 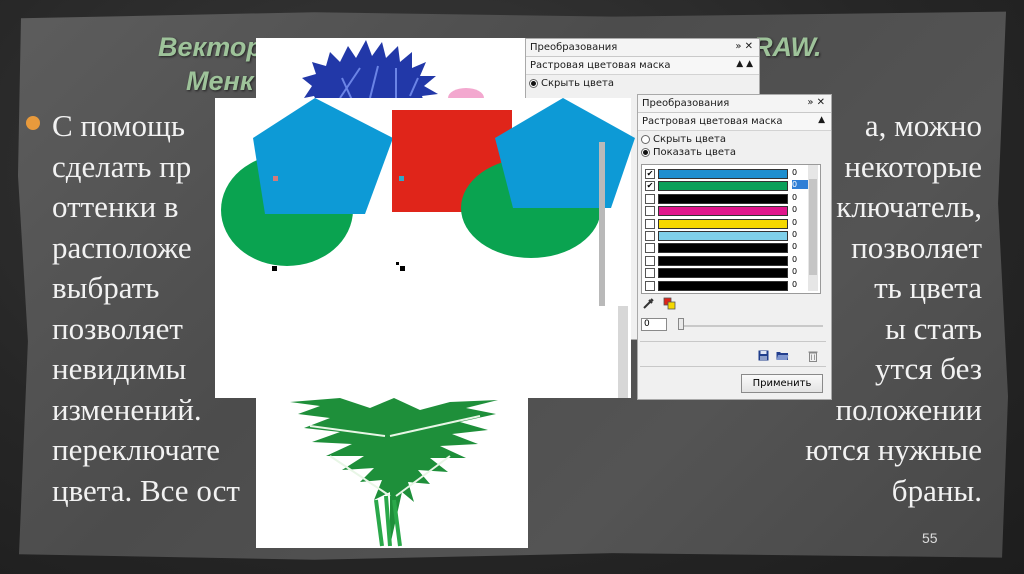 What do you see at coordinates (787, 47) in the screenshot?
I see `slide-title-line1-end: RAW.` at bounding box center [787, 47].